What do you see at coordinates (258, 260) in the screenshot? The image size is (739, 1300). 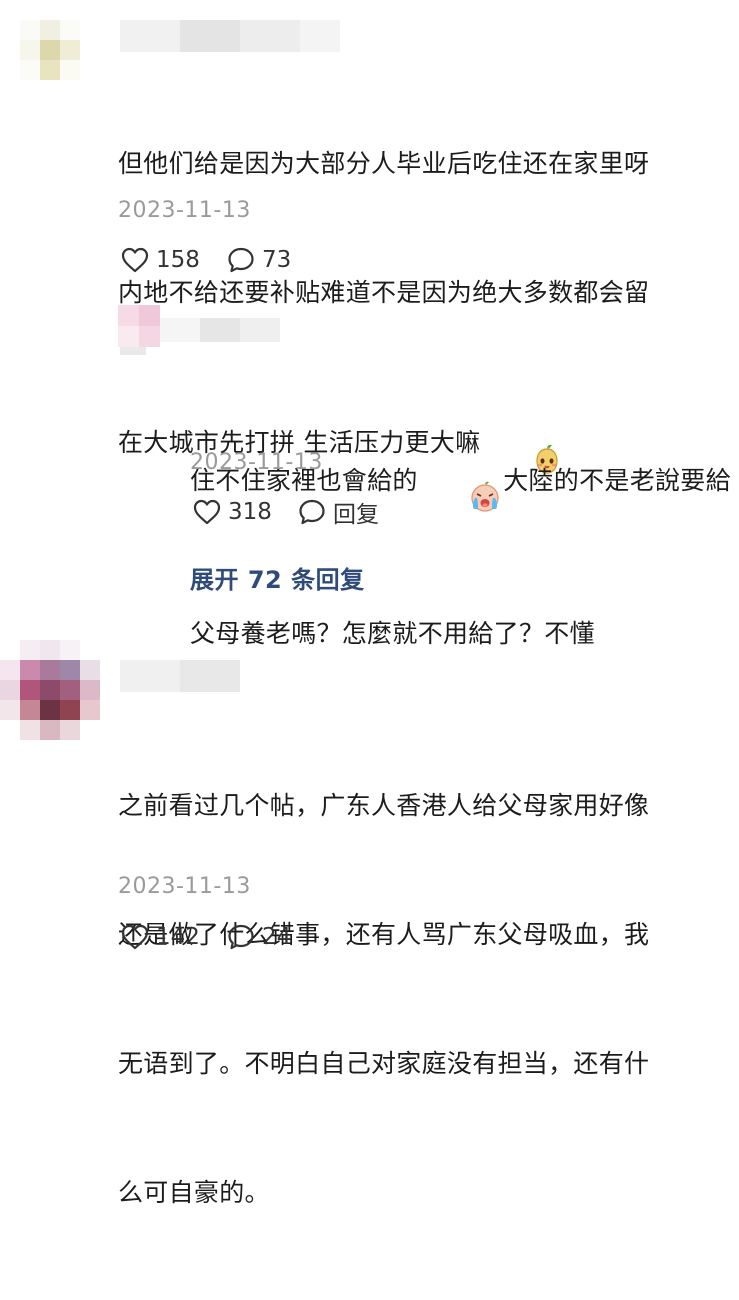 I see `comment-button: 73` at bounding box center [258, 260].